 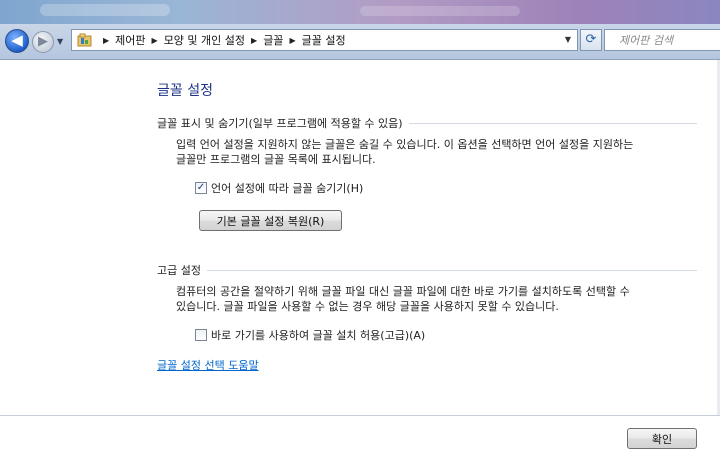 I want to click on advanced-section-heading: 고급 설정, so click(x=179, y=270).